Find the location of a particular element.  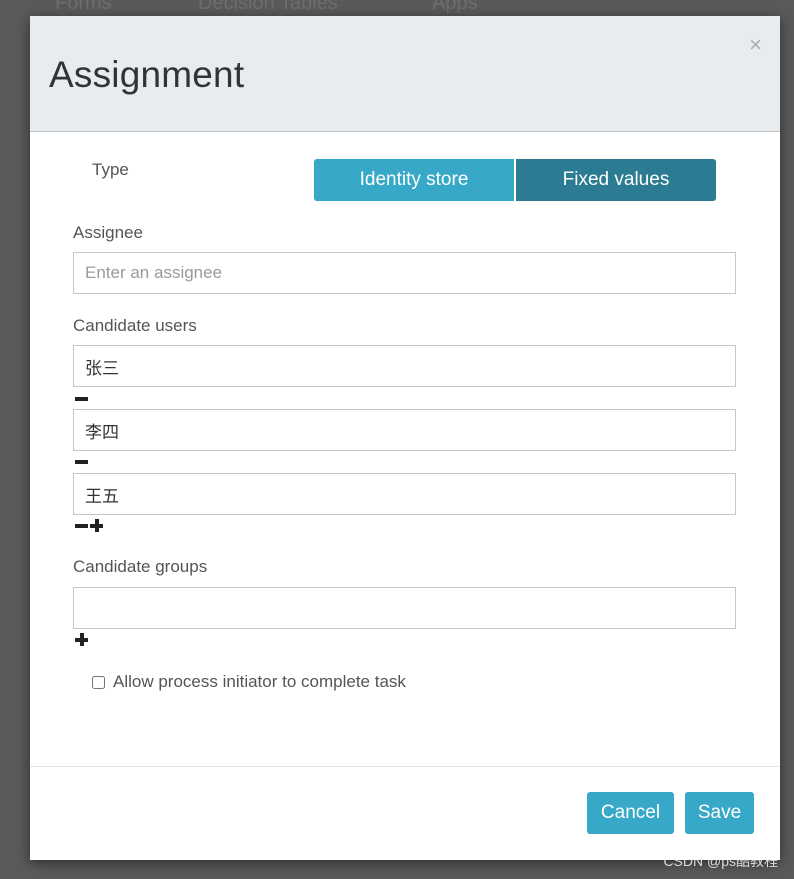

assignee-input is located at coordinates (404, 273).